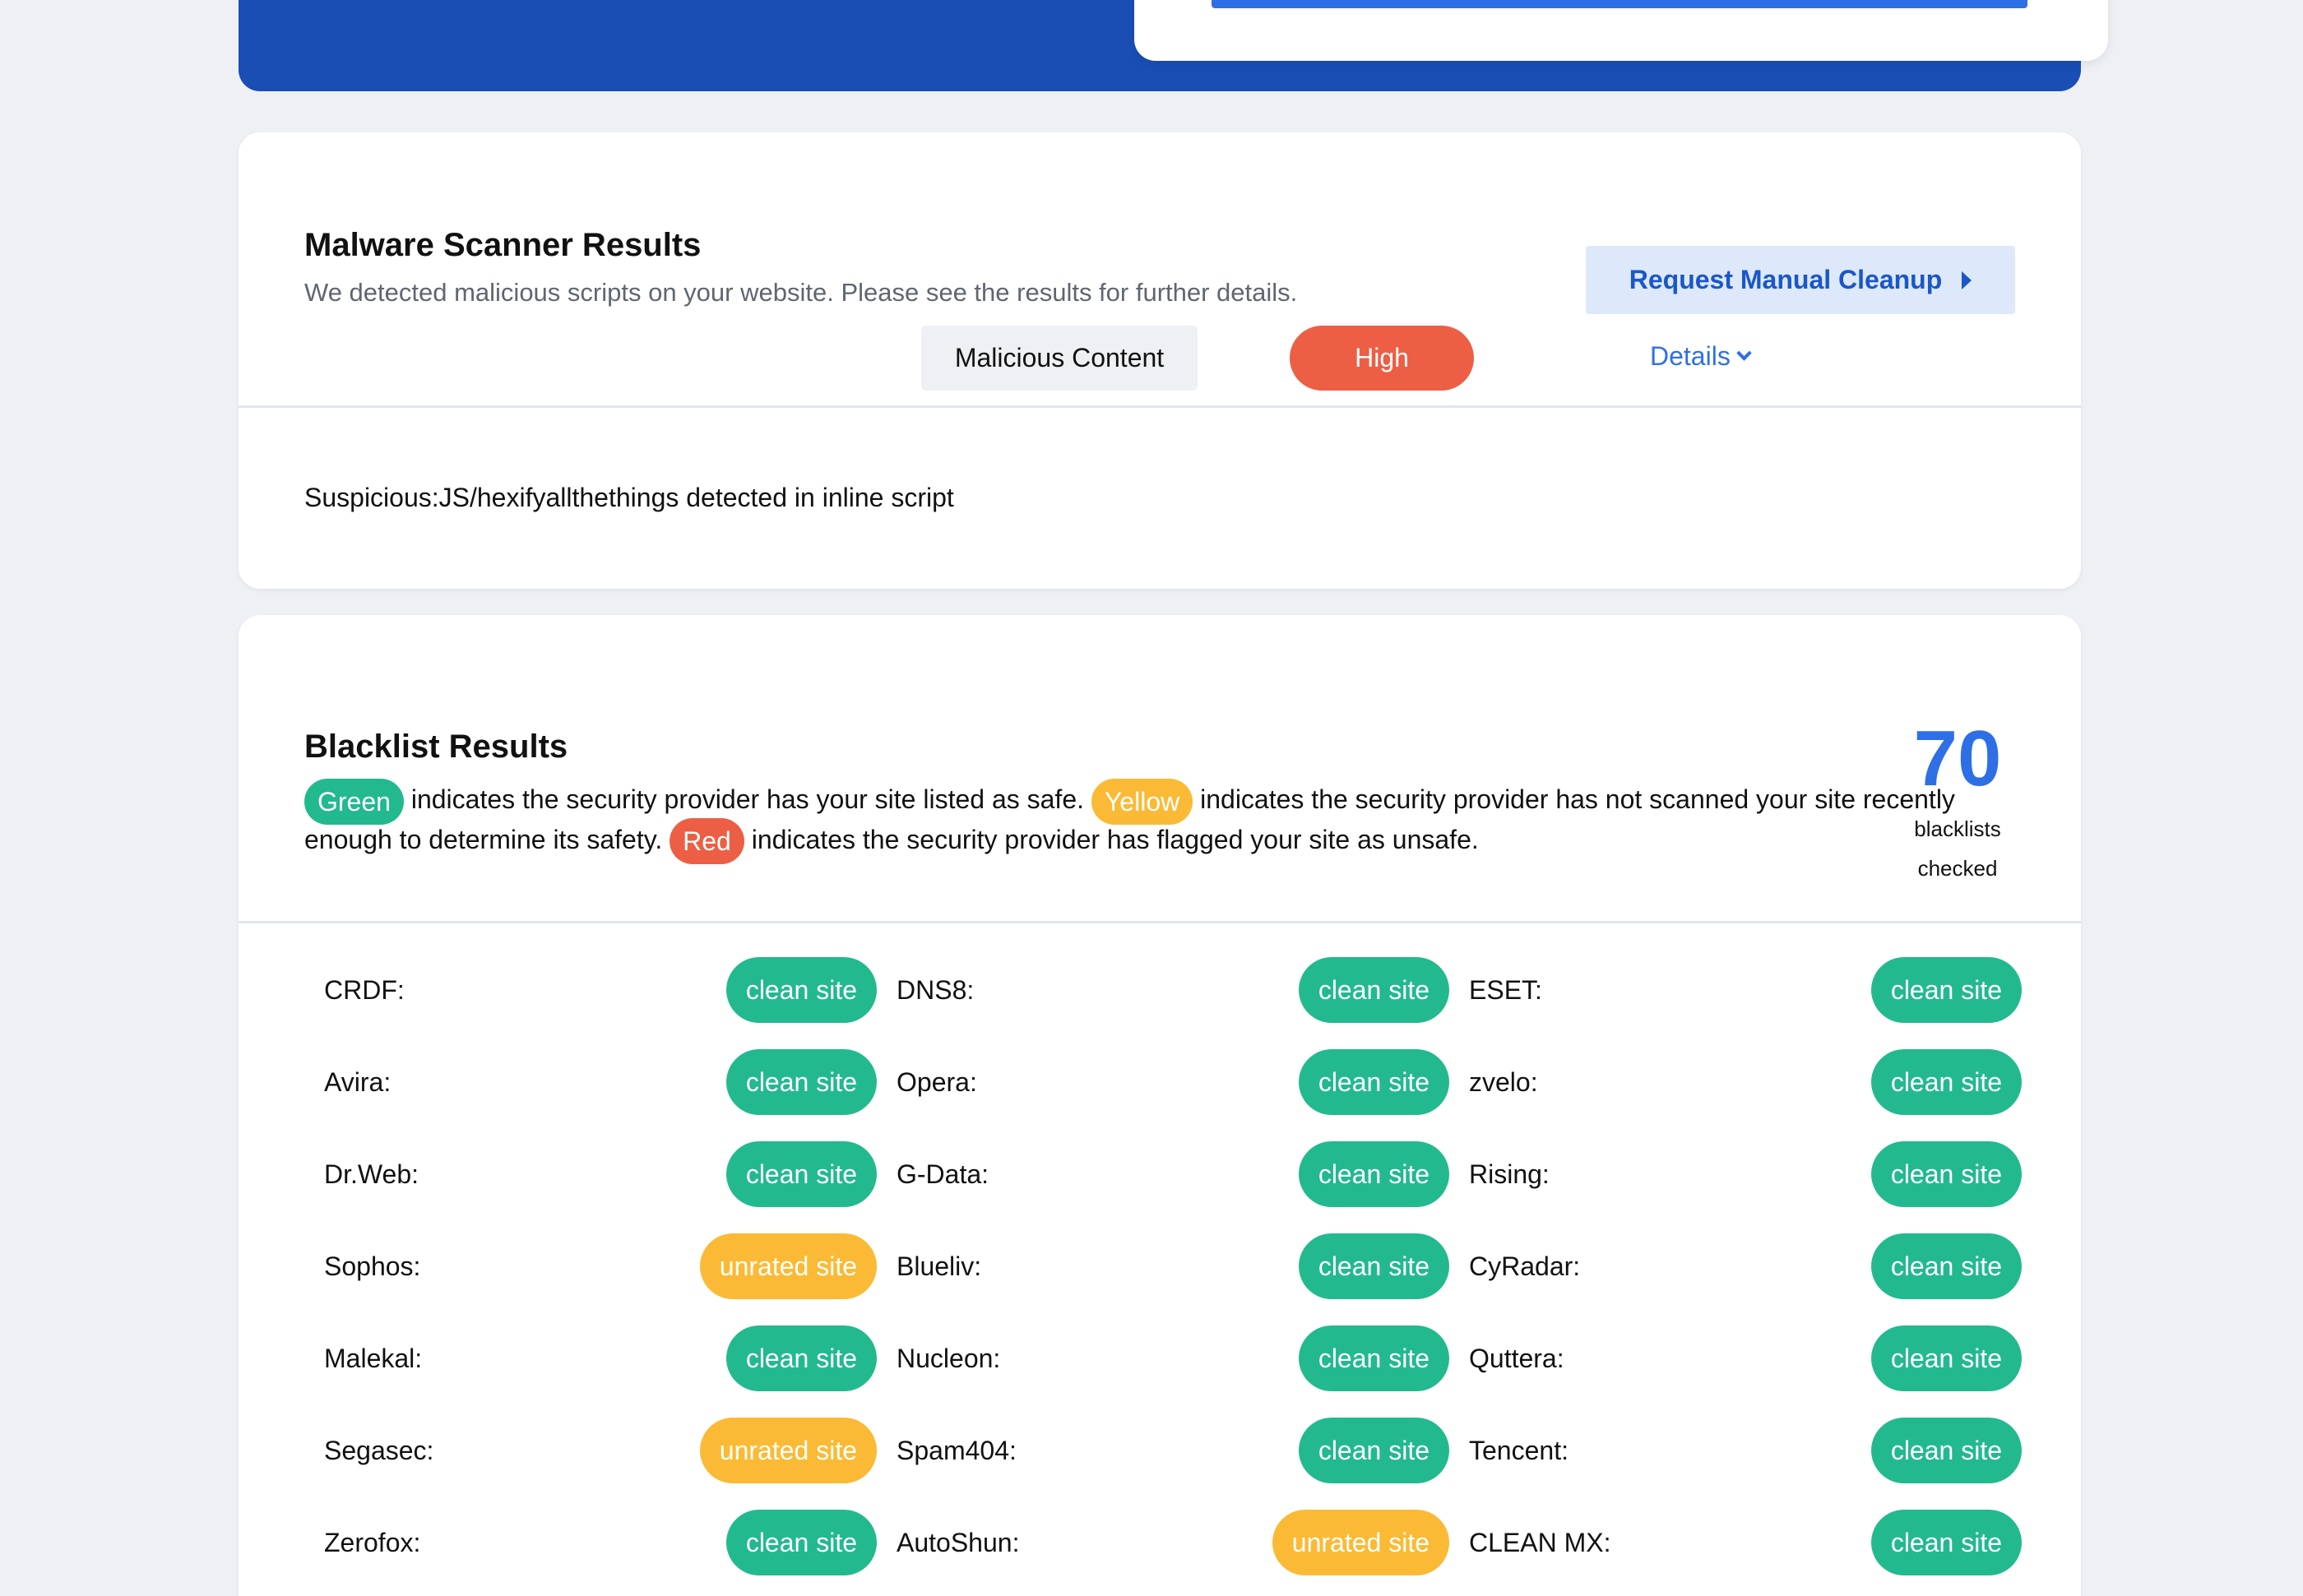 This screenshot has width=2303, height=1596. I want to click on scan-progress-bar, so click(1619, 4).